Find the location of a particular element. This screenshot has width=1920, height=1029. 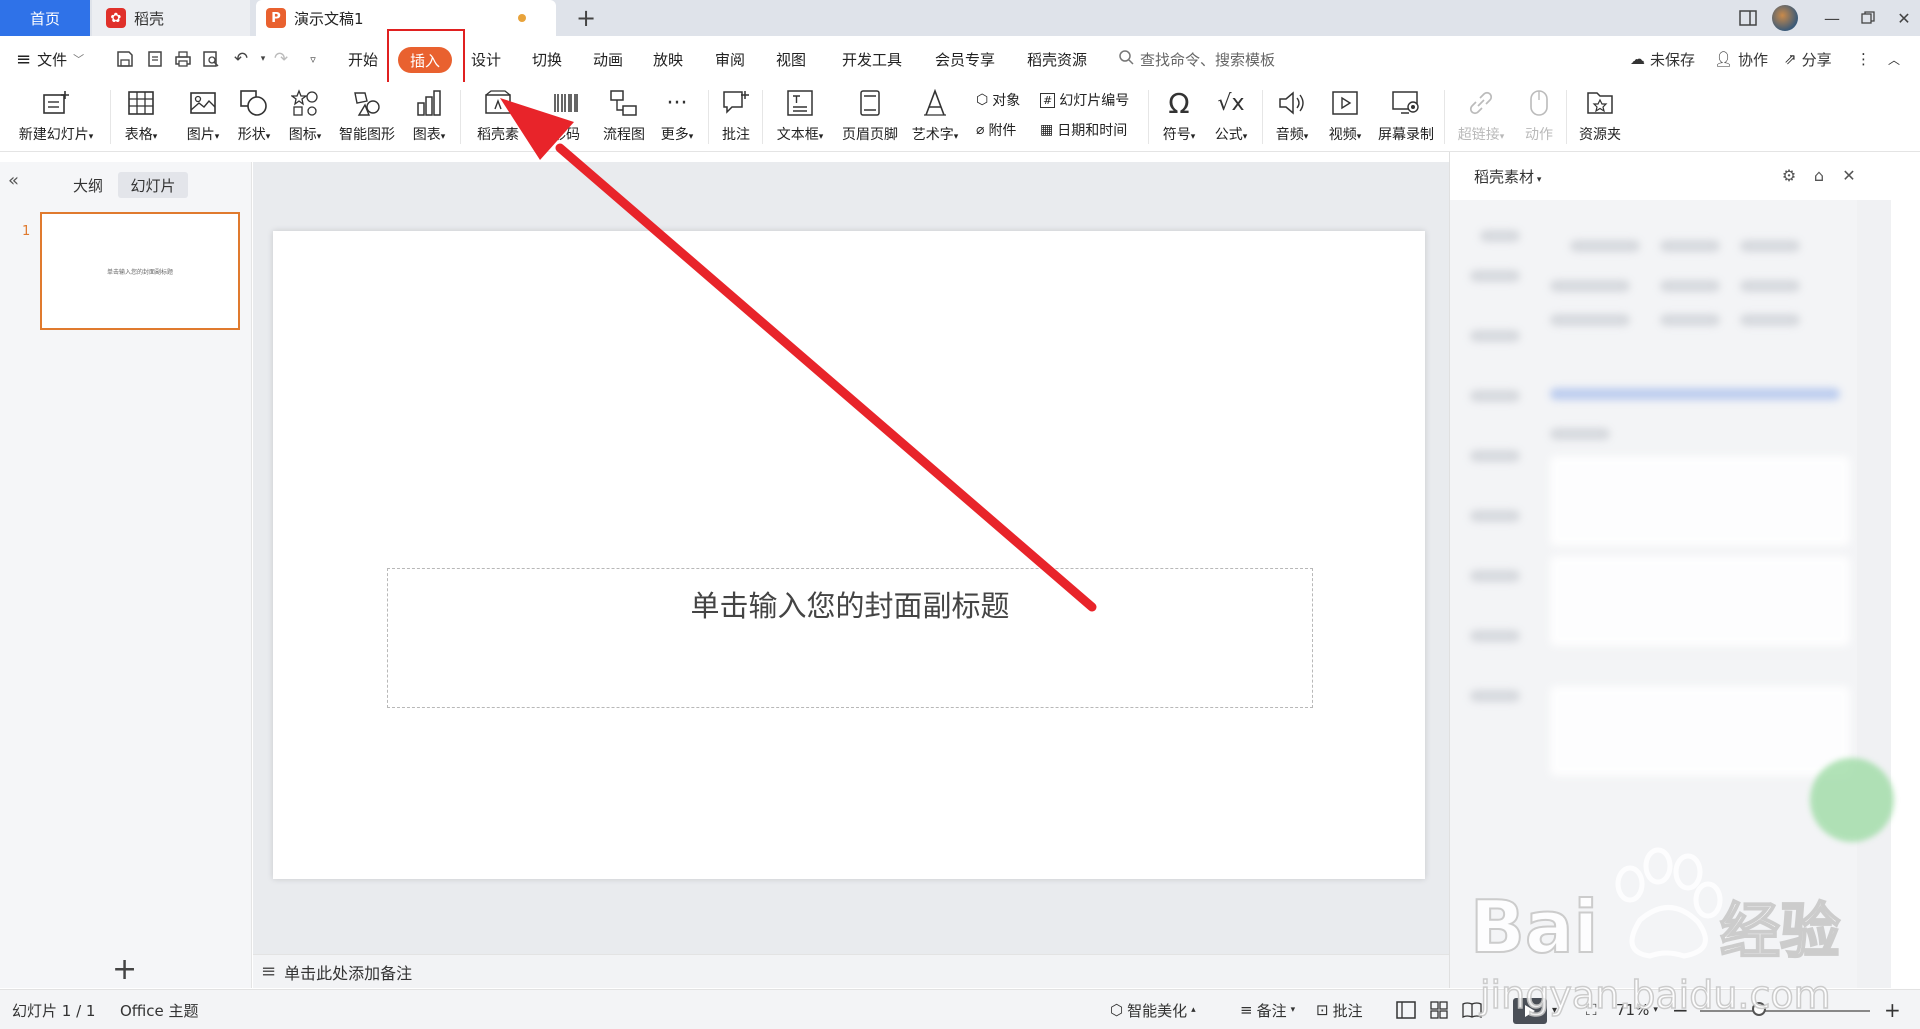

video-button: 视频▾ is located at coordinates (1345, 117).